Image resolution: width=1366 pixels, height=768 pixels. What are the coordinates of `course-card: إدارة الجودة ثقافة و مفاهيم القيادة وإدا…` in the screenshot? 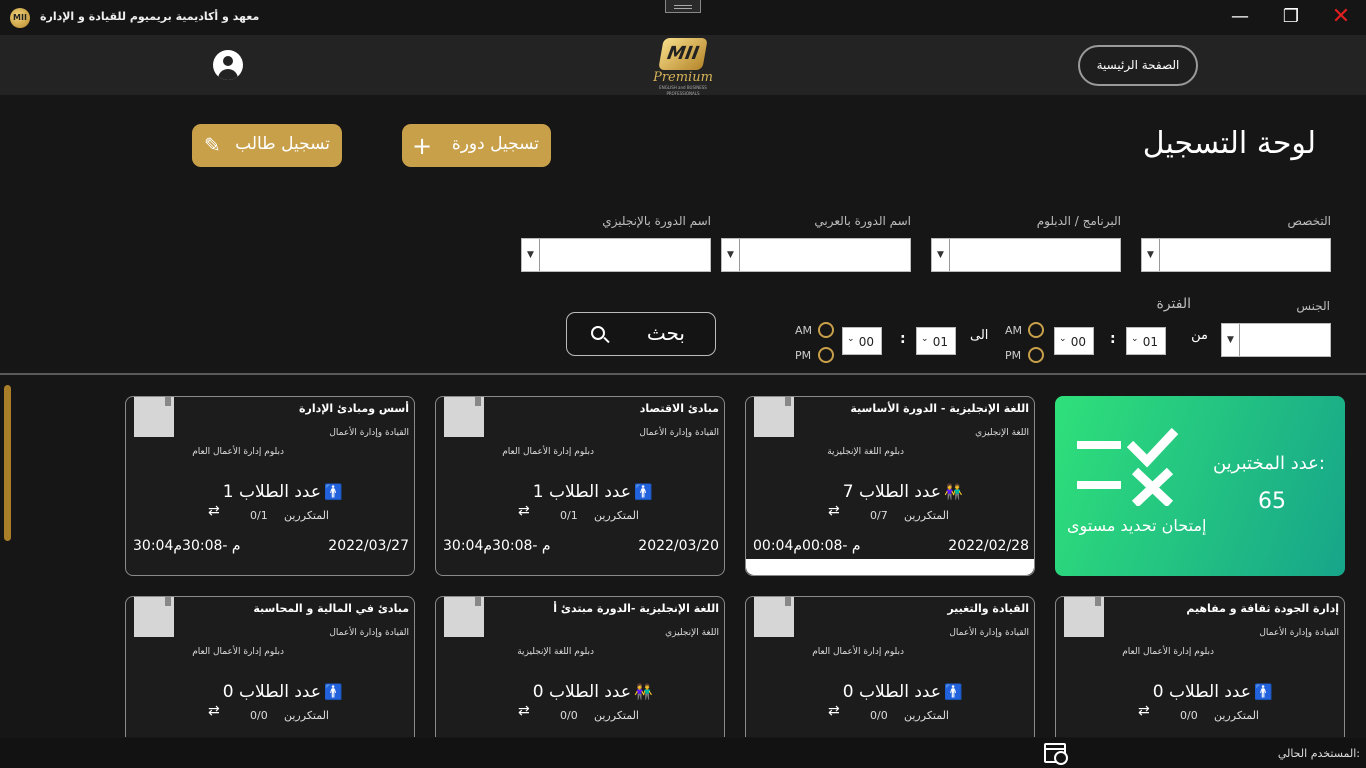 It's located at (1200, 666).